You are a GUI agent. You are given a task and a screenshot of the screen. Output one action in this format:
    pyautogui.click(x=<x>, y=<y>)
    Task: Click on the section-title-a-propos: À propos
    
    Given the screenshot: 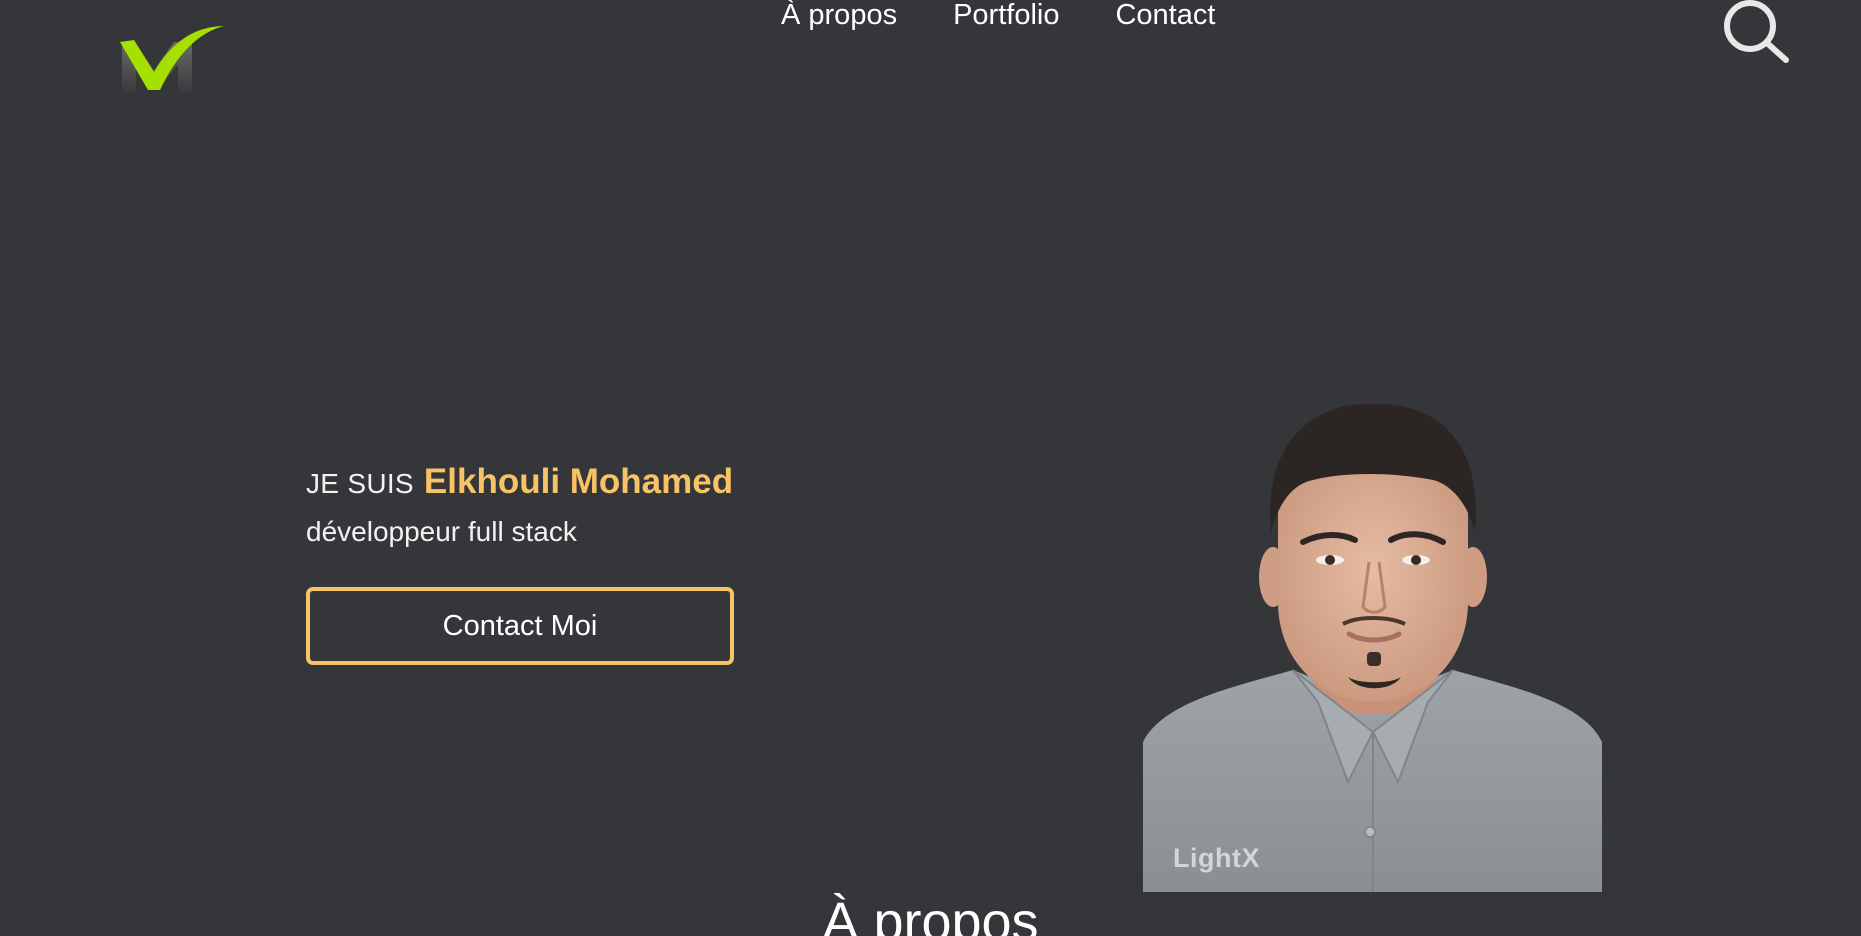 What is the action you would take?
    pyautogui.click(x=930, y=914)
    